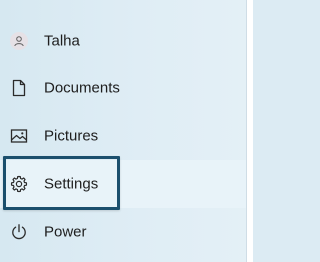  What do you see at coordinates (65, 232) in the screenshot?
I see `power-label: Power` at bounding box center [65, 232].